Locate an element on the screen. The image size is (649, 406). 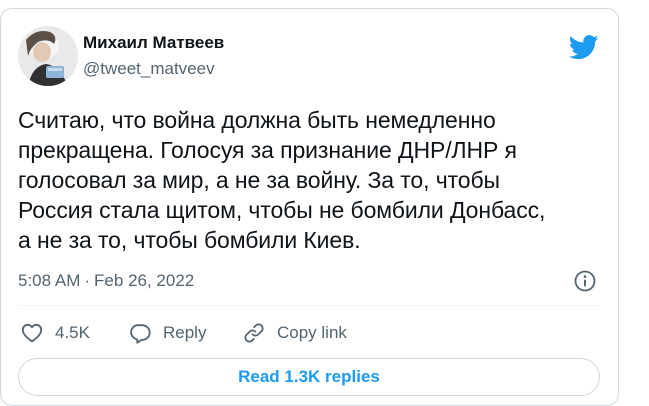
twitter-bird-icon is located at coordinates (583, 47).